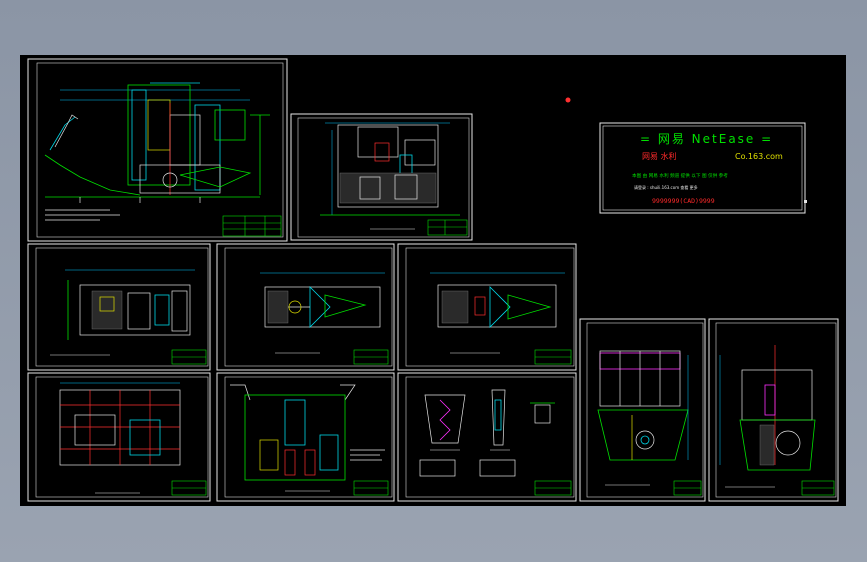 The image size is (867, 562). What do you see at coordinates (659, 156) in the screenshot?
I see `watermark-brand: 网易 水利` at bounding box center [659, 156].